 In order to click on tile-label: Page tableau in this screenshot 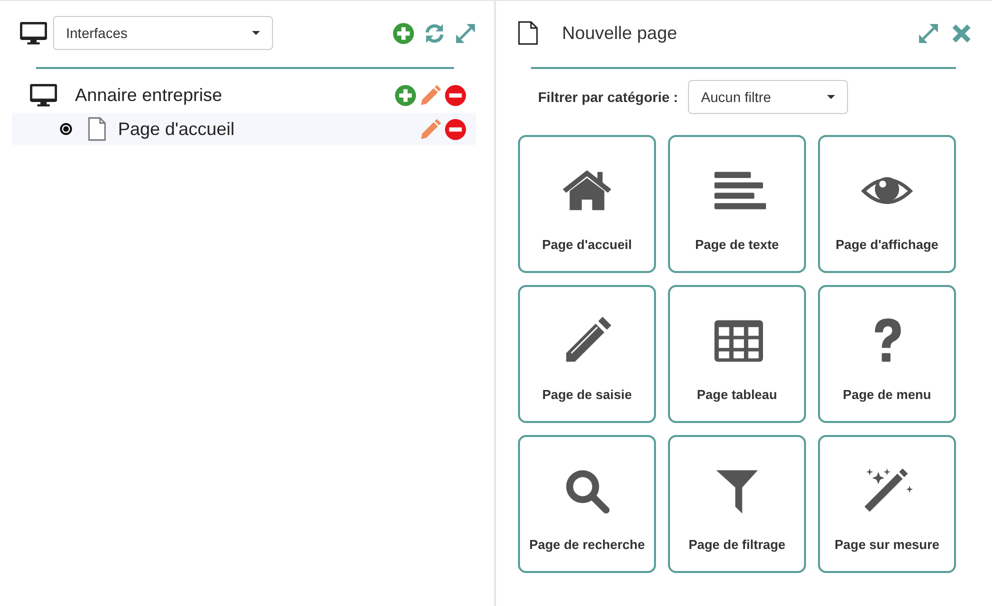, I will do `click(737, 394)`.